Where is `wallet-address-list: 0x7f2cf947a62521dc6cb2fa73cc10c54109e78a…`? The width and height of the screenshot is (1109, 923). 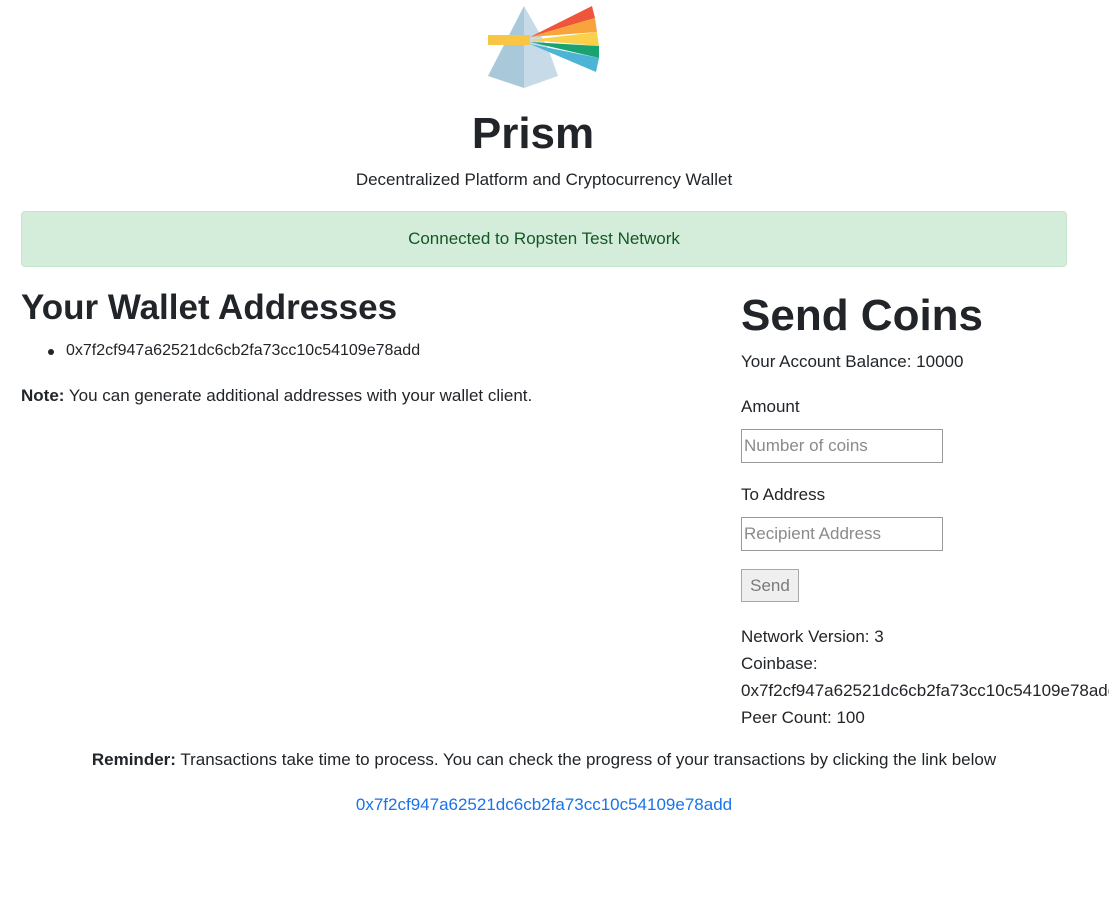 wallet-address-list: 0x7f2cf947a62521dc6cb2fa73cc10c54109e78a… is located at coordinates (233, 351).